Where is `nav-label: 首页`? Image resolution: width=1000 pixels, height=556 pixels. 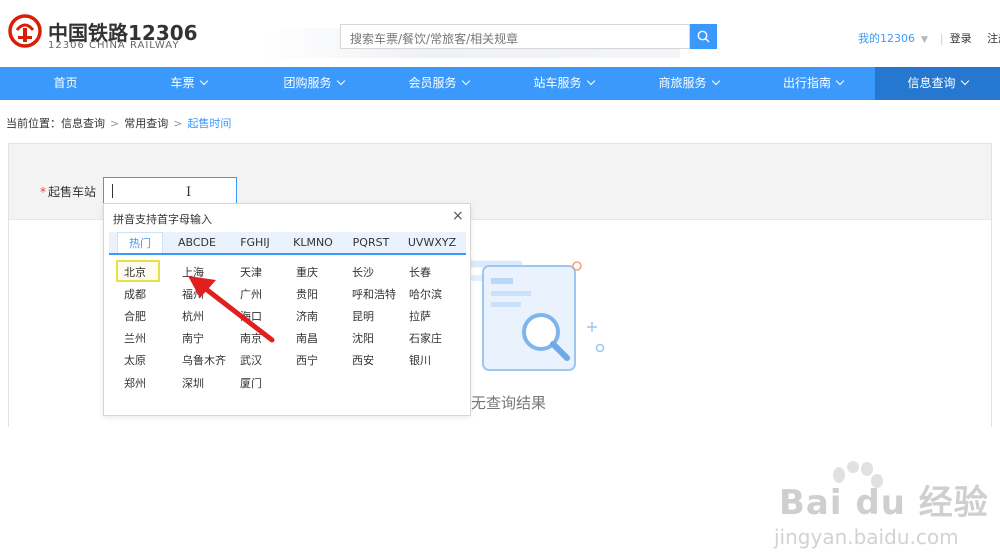 nav-label: 首页 is located at coordinates (65, 83).